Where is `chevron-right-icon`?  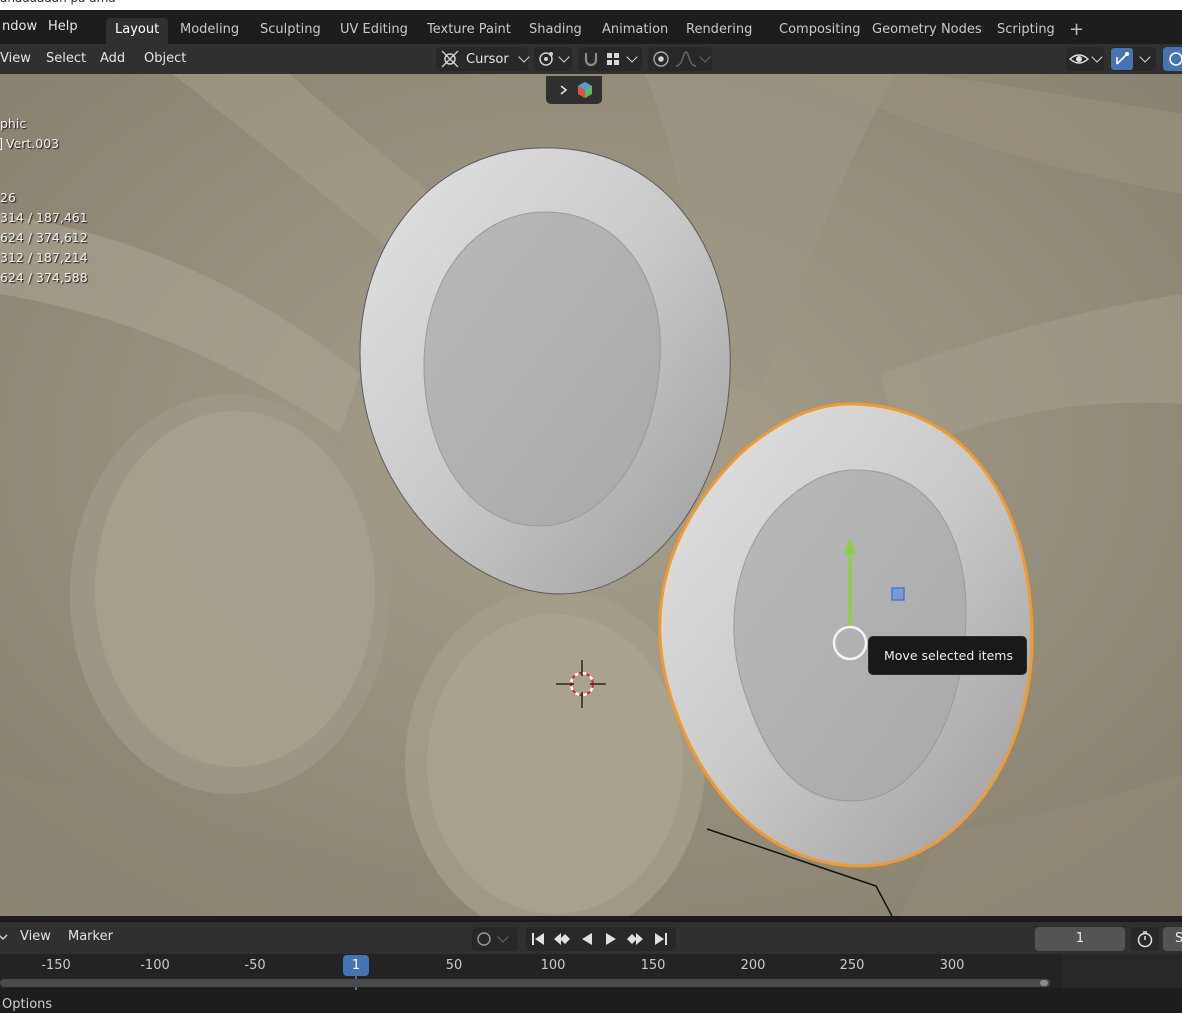 chevron-right-icon is located at coordinates (564, 90).